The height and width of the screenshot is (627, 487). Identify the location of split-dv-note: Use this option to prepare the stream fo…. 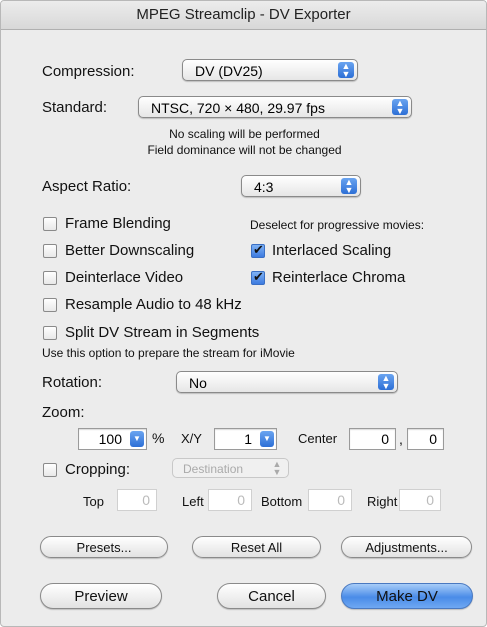
(168, 353).